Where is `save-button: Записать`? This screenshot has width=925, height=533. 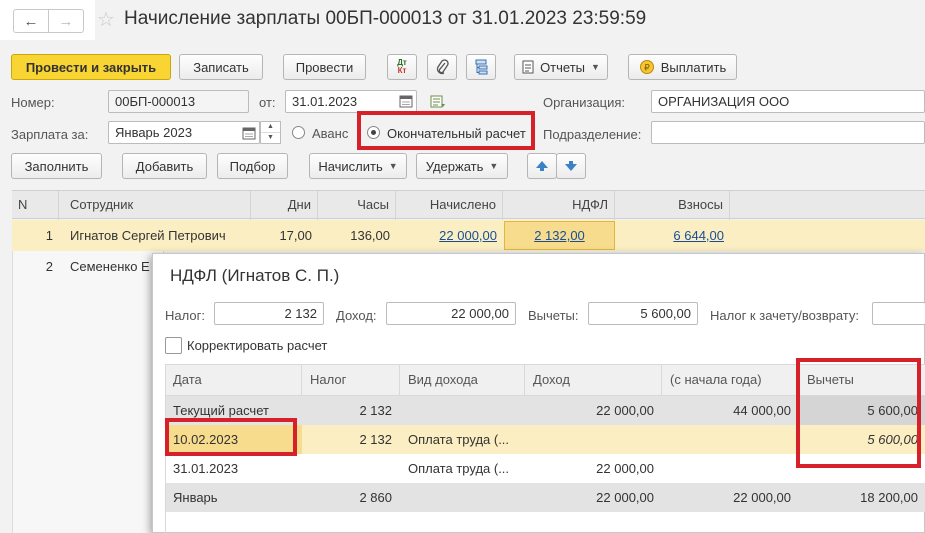
save-button: Записать is located at coordinates (221, 67).